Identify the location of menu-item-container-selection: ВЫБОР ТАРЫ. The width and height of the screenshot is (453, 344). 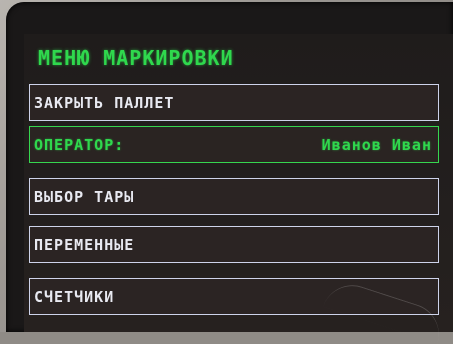
(234, 196).